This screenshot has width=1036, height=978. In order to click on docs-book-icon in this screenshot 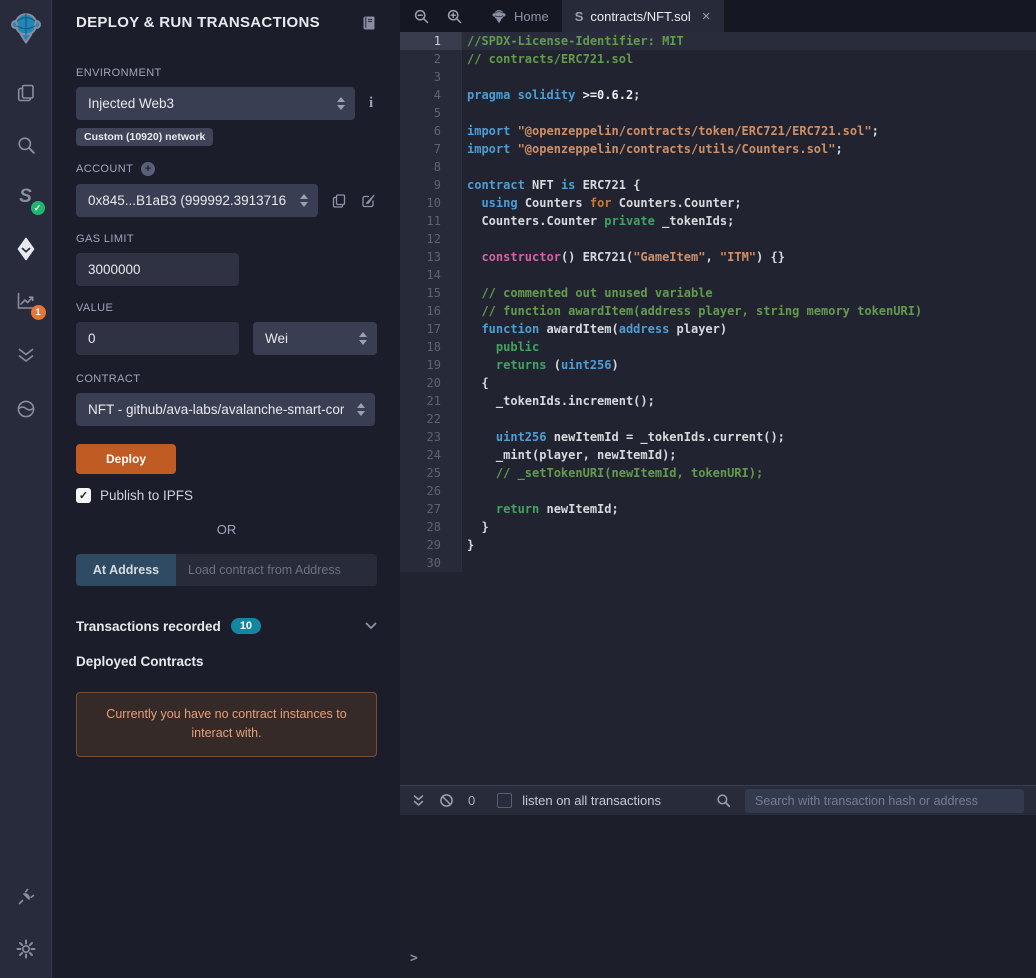, I will do `click(369, 23)`.